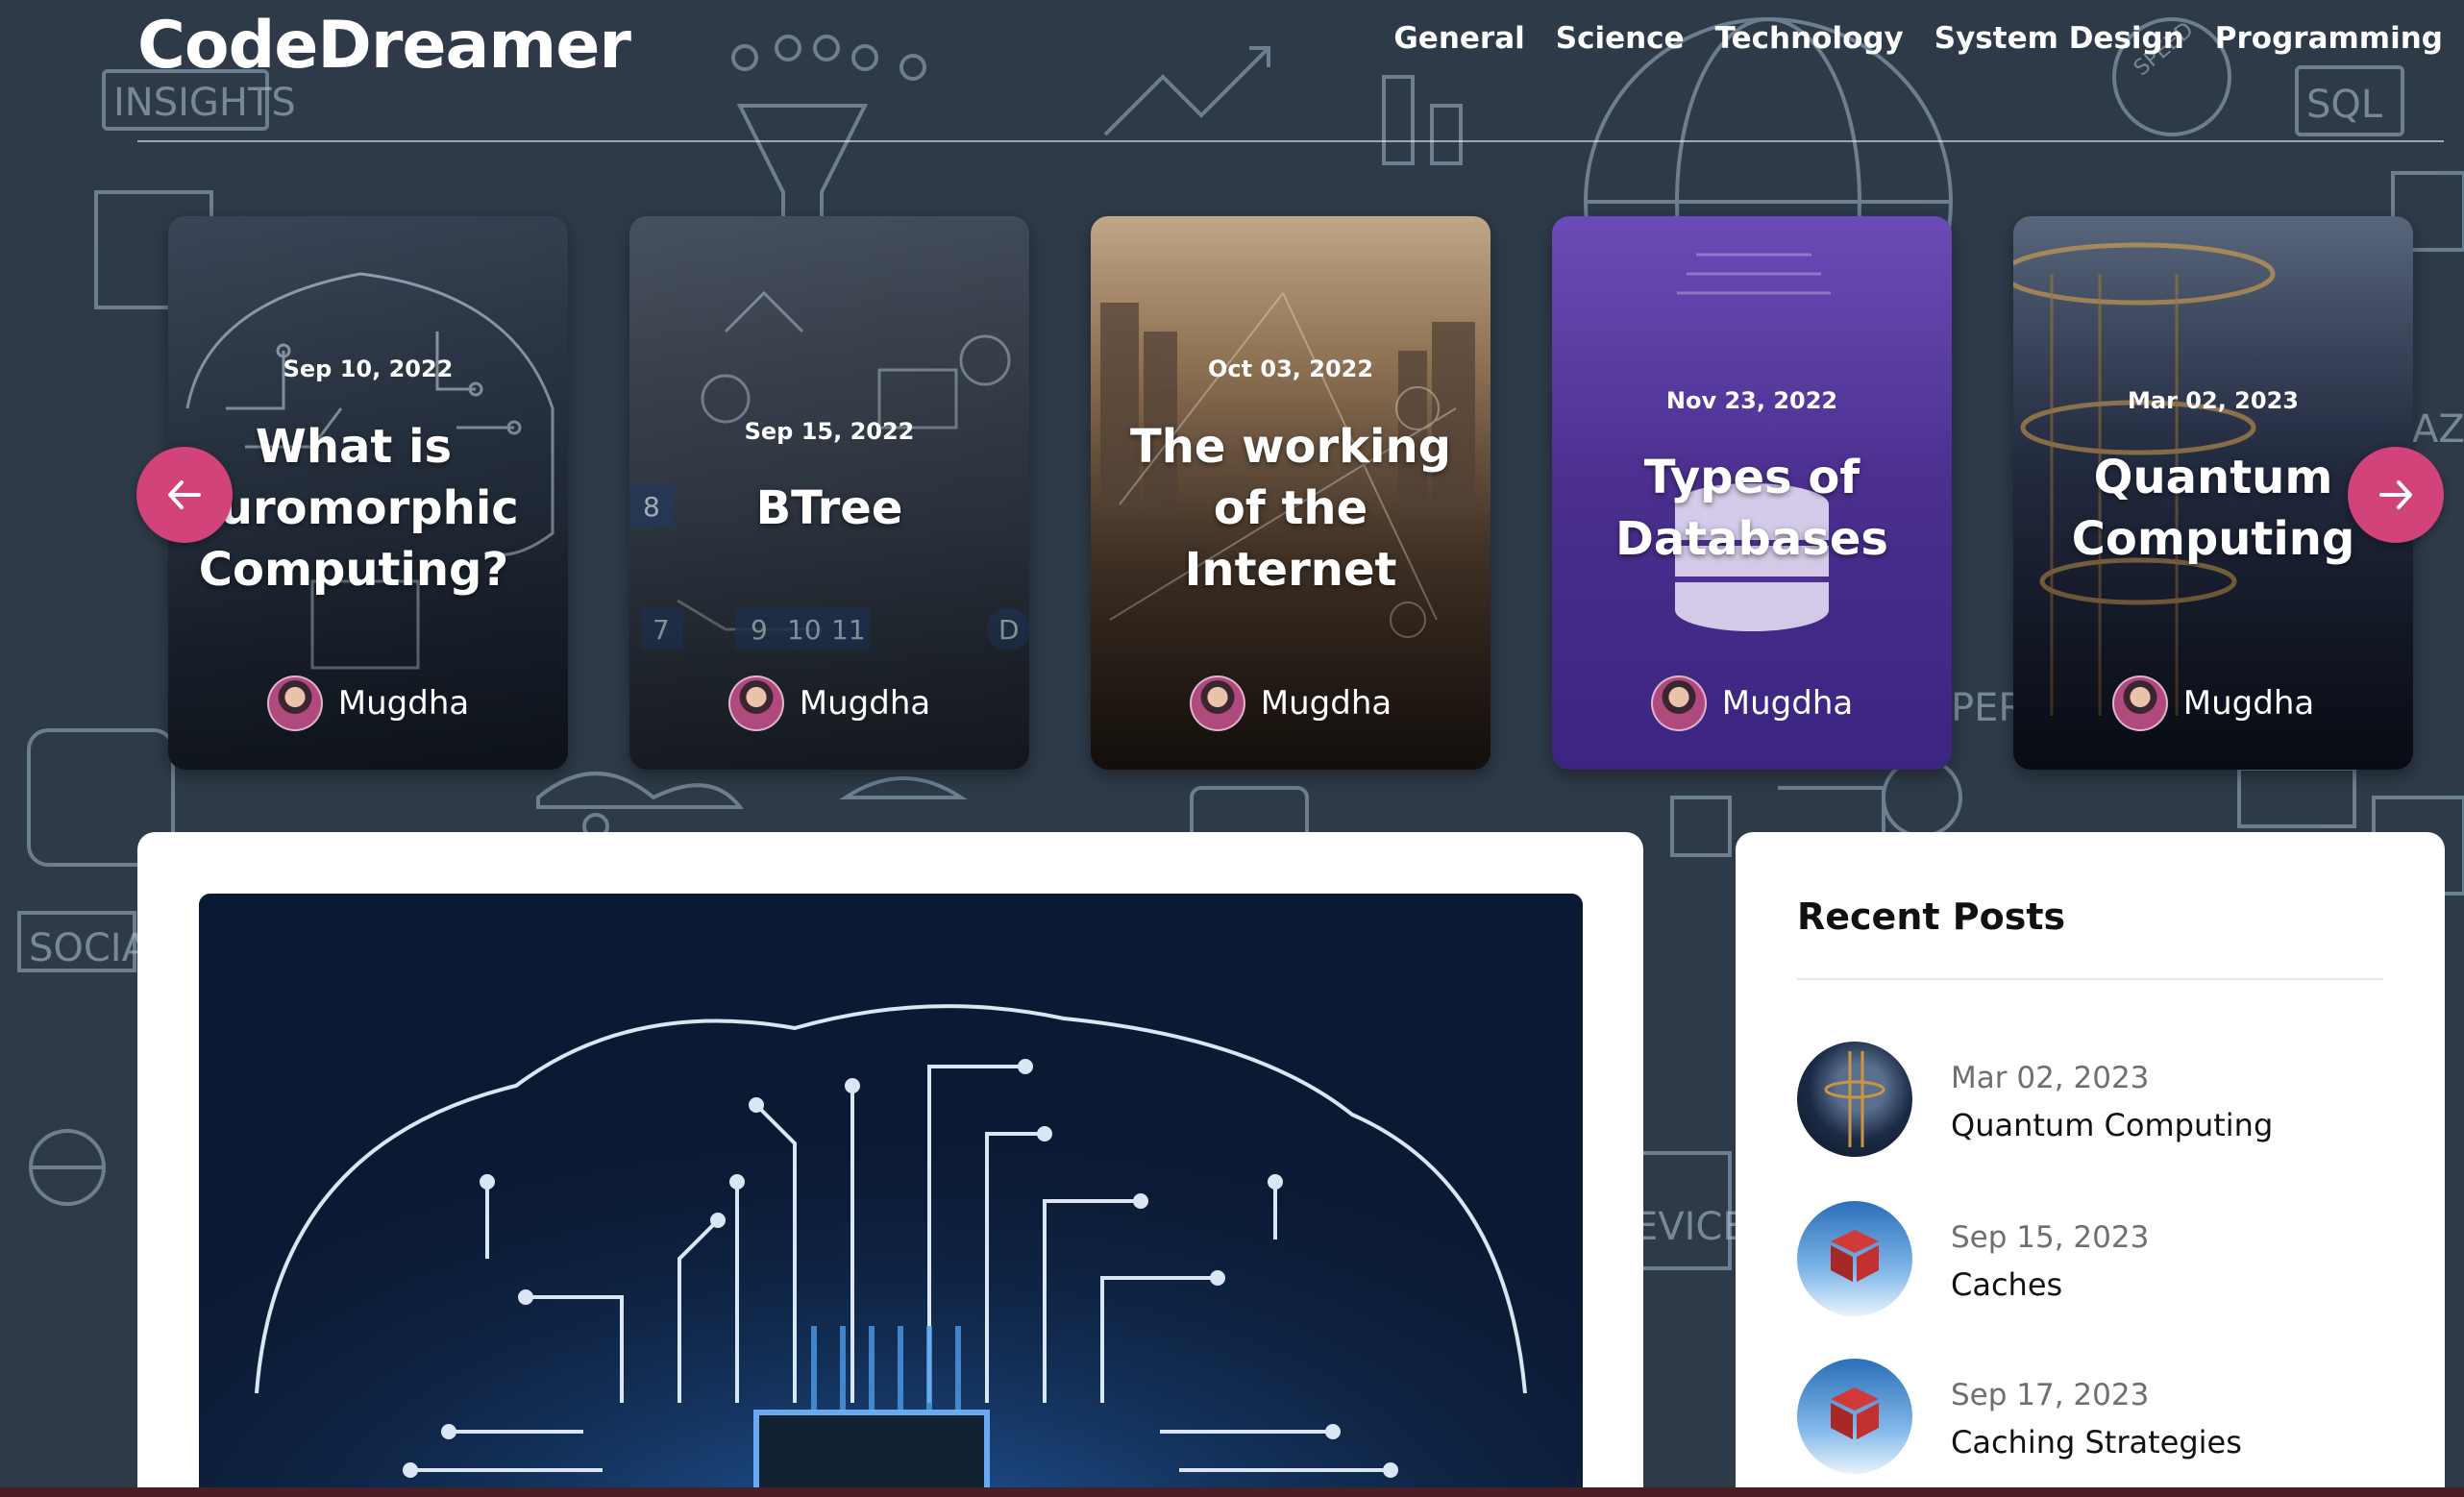  I want to click on arrow-right-icon, so click(2395, 494).